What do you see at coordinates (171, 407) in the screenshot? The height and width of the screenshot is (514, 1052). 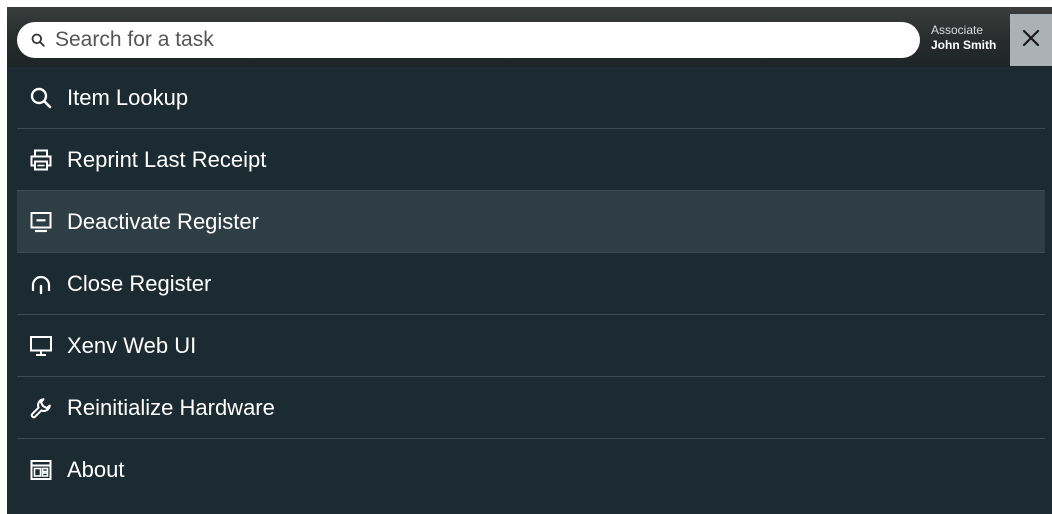 I see `menu-item-label: Reinitialize Hardware` at bounding box center [171, 407].